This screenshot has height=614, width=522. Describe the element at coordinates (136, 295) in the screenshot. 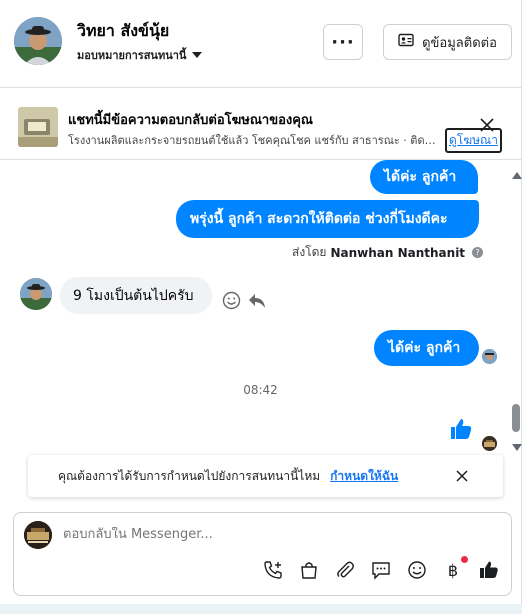

I see `incoming-message: 9 โมงเป็นต้นไปครับ` at that location.